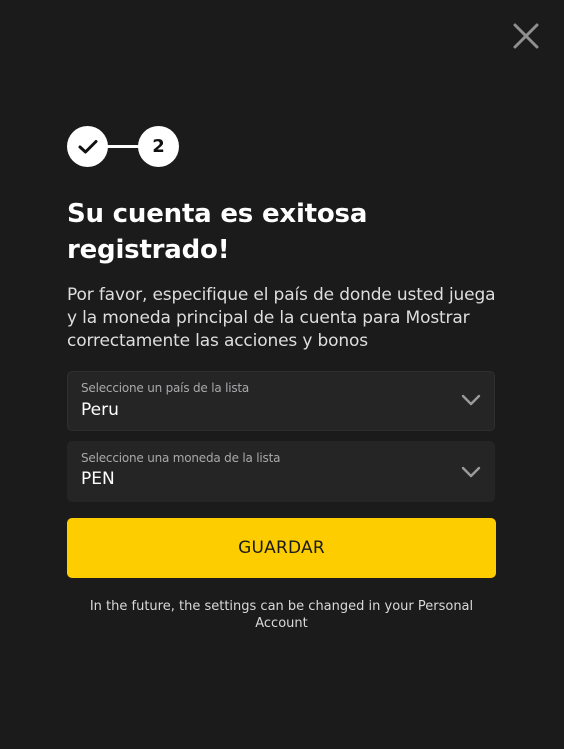 The width and height of the screenshot is (564, 749). Describe the element at coordinates (100, 410) in the screenshot. I see `country-select-value: Peru` at that location.